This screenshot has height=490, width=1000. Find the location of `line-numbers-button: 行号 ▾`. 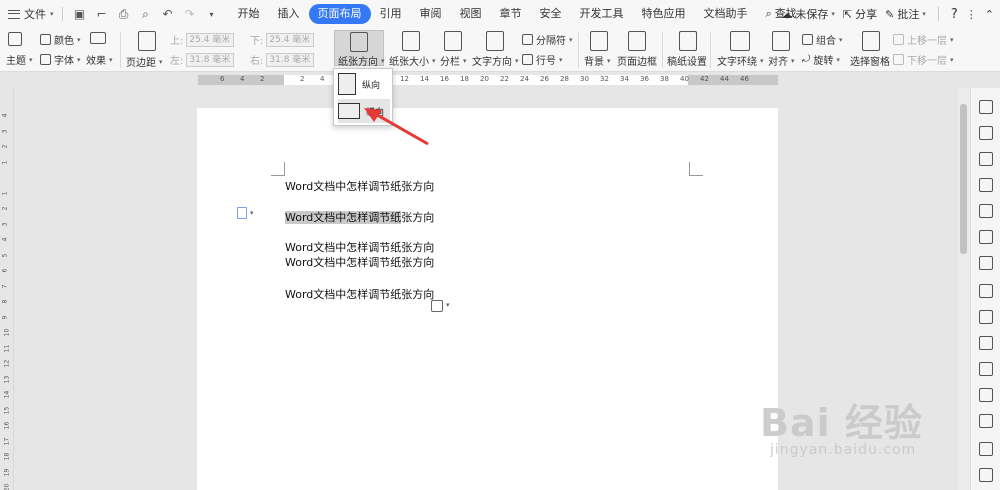

line-numbers-button: 行号 ▾ is located at coordinates (542, 59).